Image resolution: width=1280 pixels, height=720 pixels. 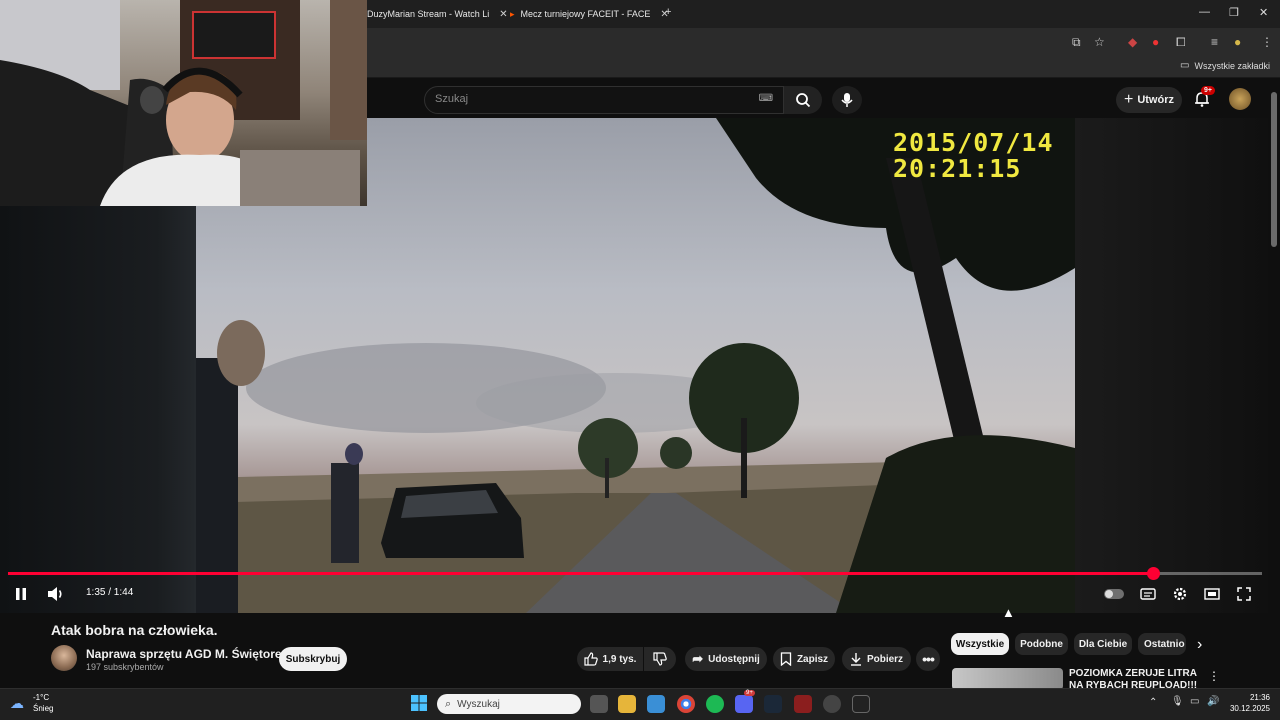 What do you see at coordinates (437, 14) in the screenshot?
I see `tab-duzymarian: DuzyMarian Stream - Watch Li ✕` at bounding box center [437, 14].